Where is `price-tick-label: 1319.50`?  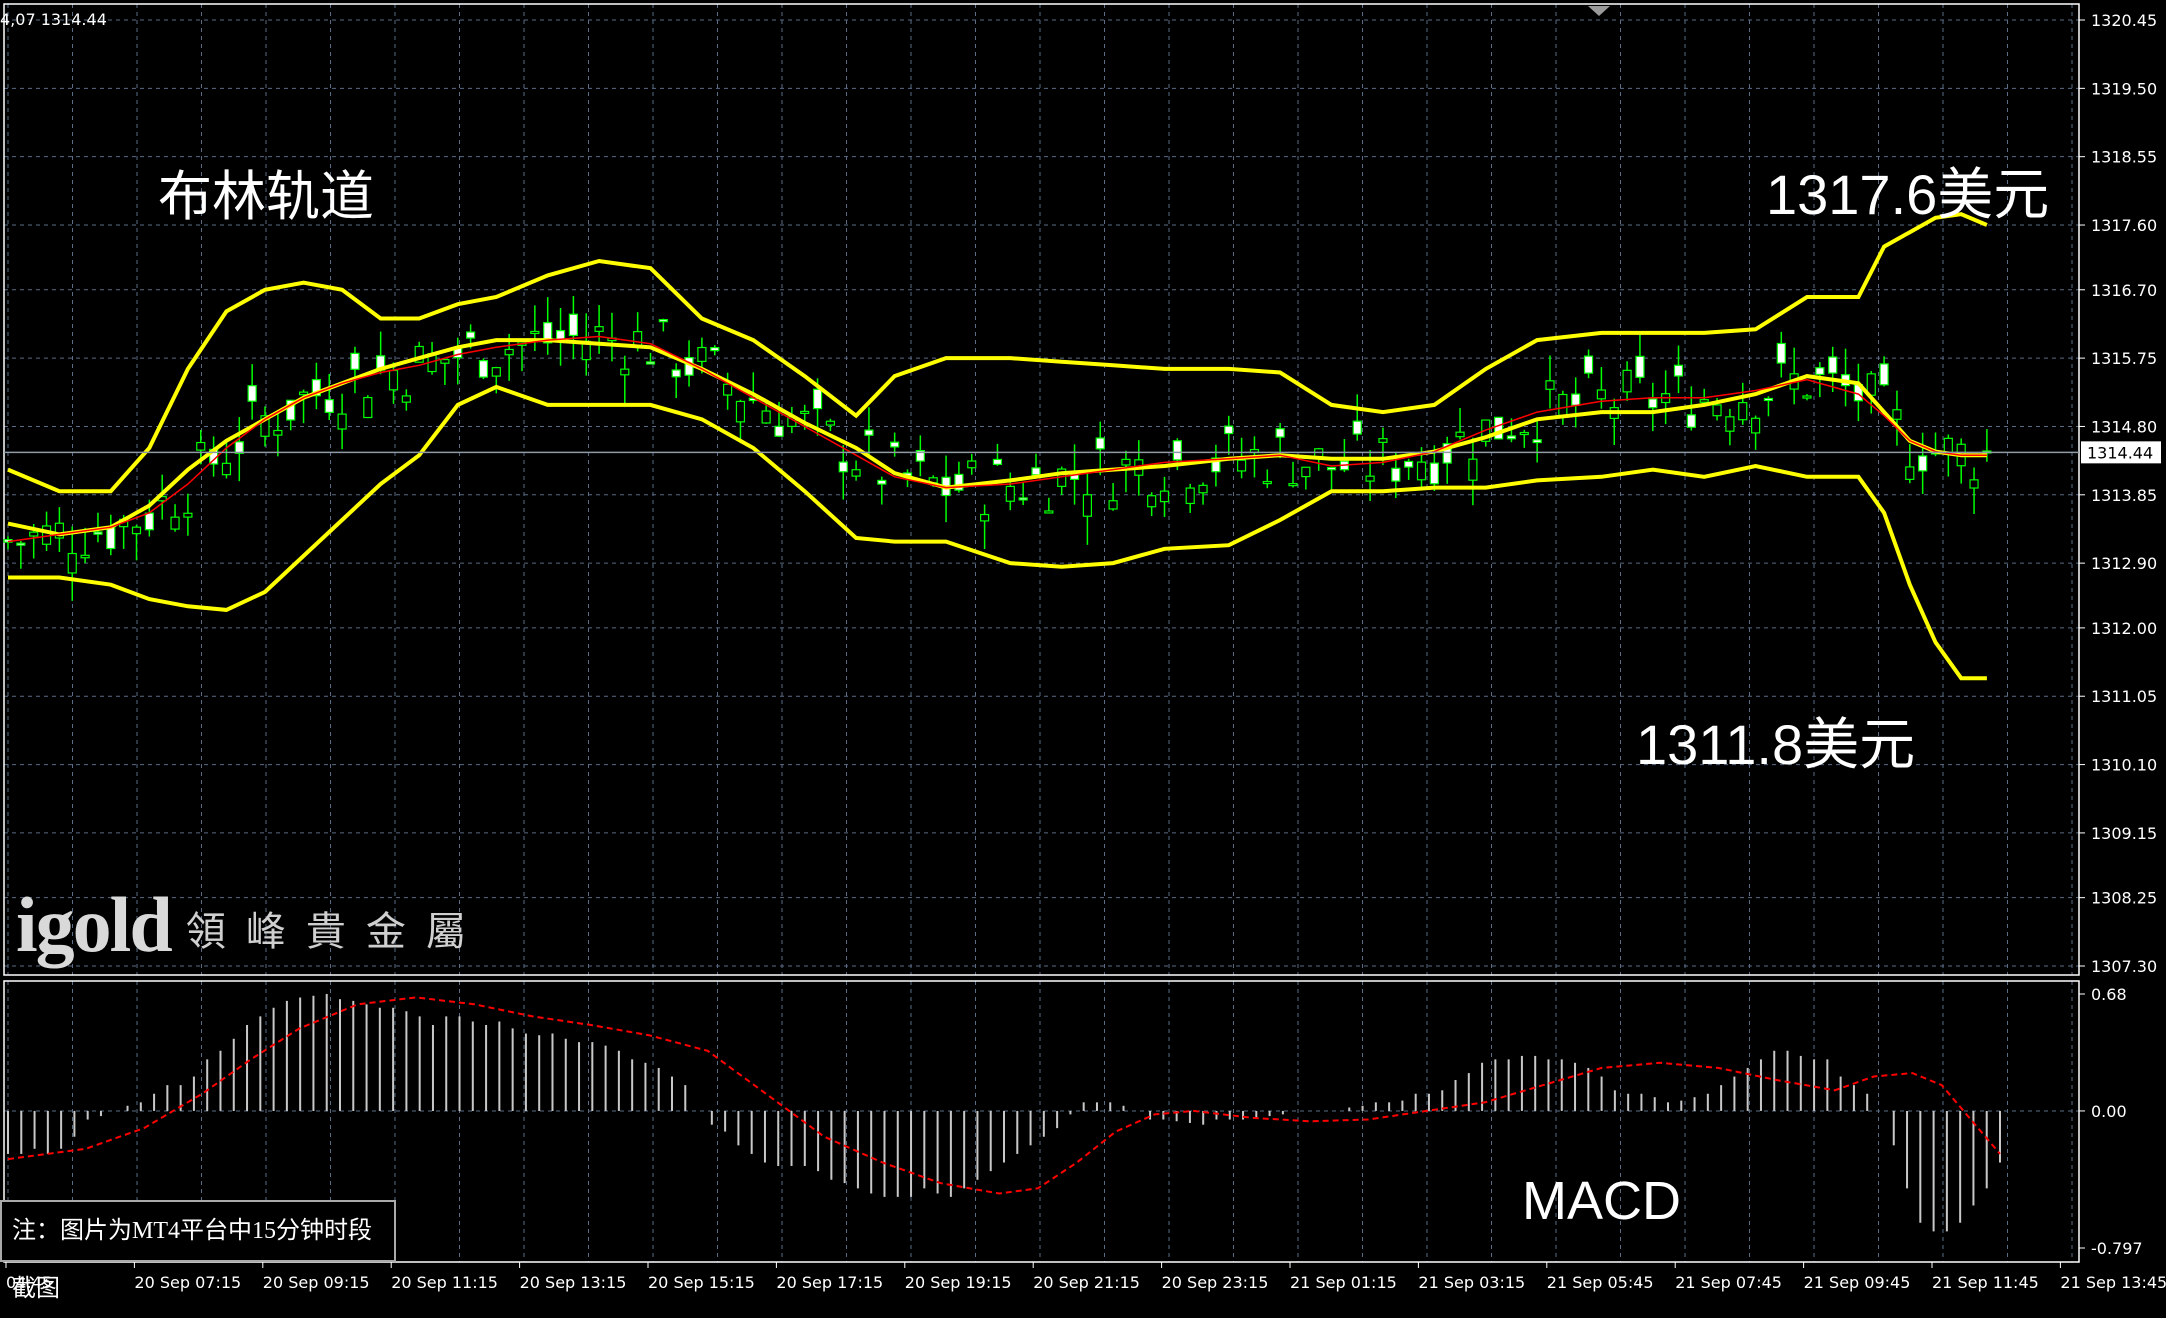
price-tick-label: 1319.50 is located at coordinates (2124, 88).